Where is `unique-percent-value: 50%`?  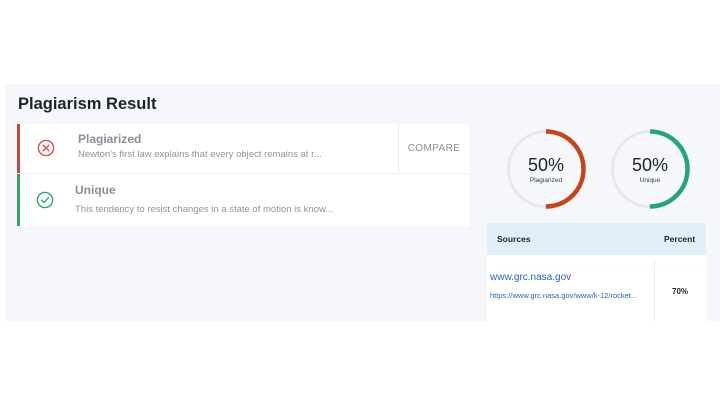
unique-percent-value: 50% is located at coordinates (650, 165).